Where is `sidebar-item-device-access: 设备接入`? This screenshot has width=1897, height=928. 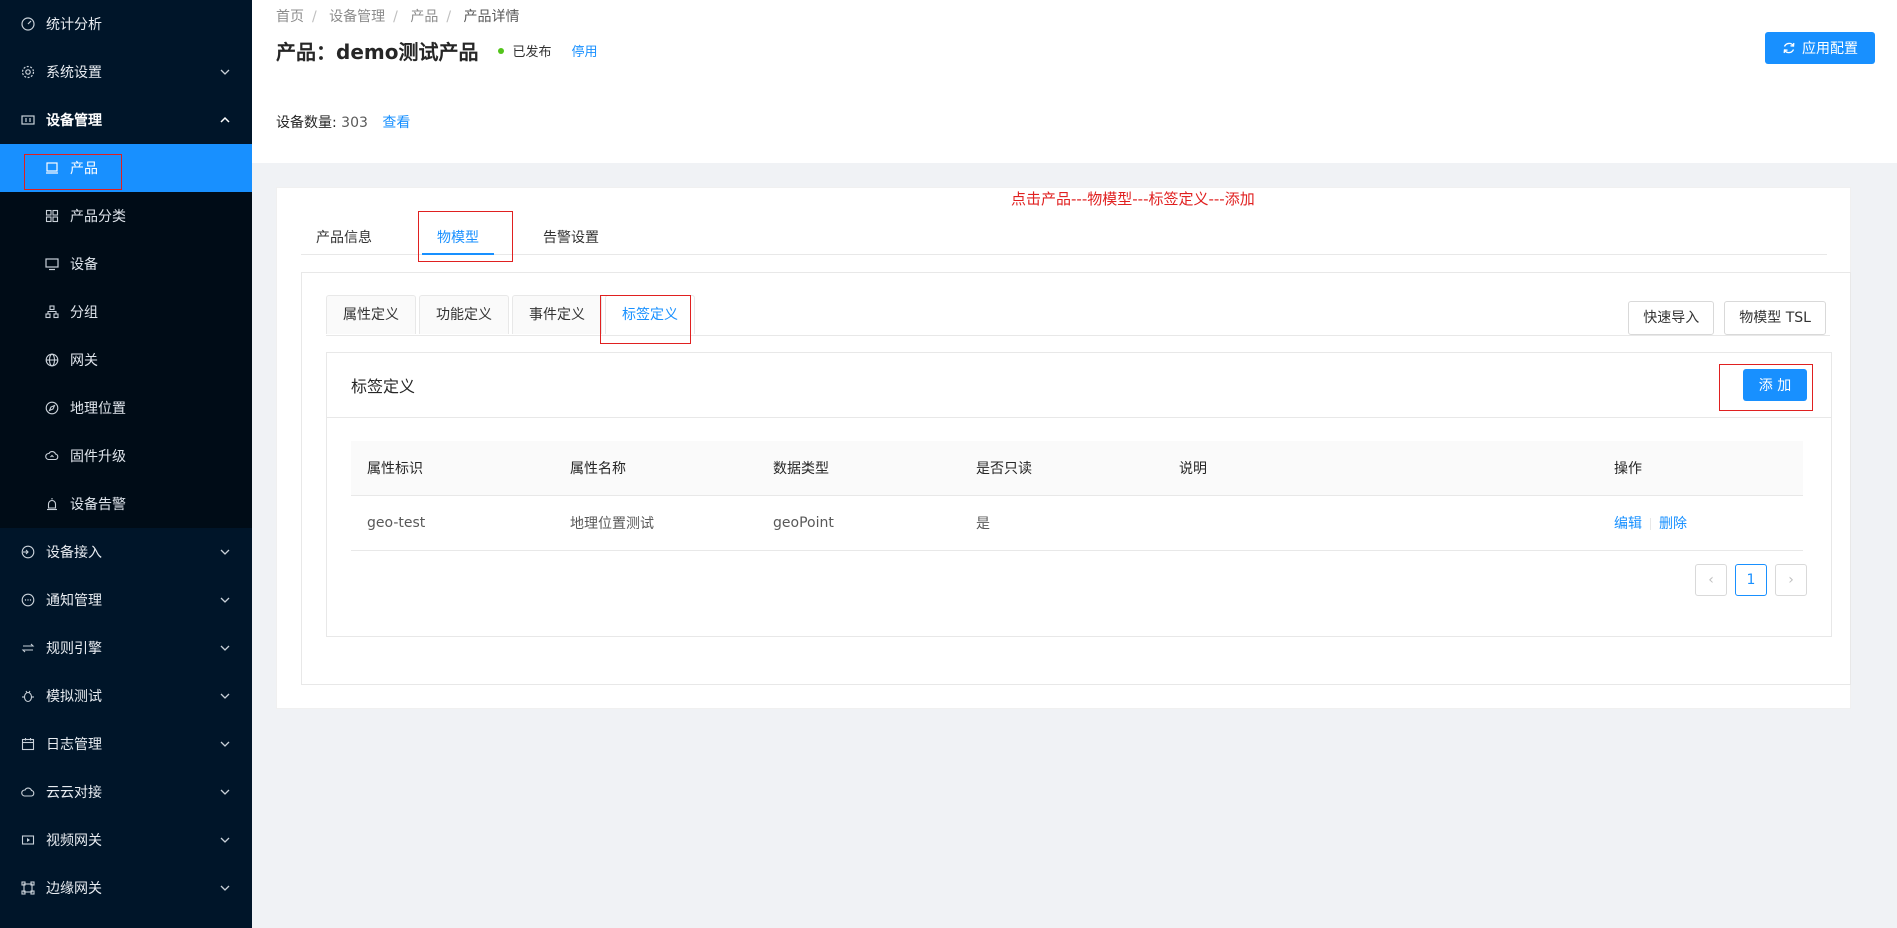
sidebar-item-device-access: 设备接入 is located at coordinates (126, 552).